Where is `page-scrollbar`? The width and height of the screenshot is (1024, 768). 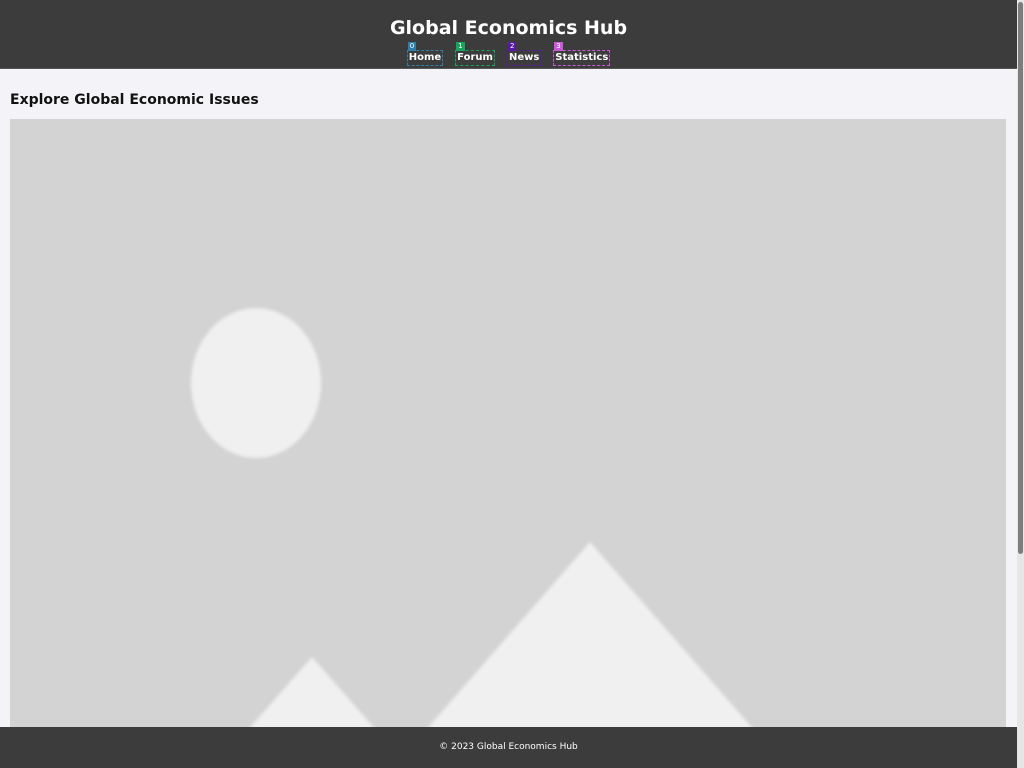 page-scrollbar is located at coordinates (1020, 384).